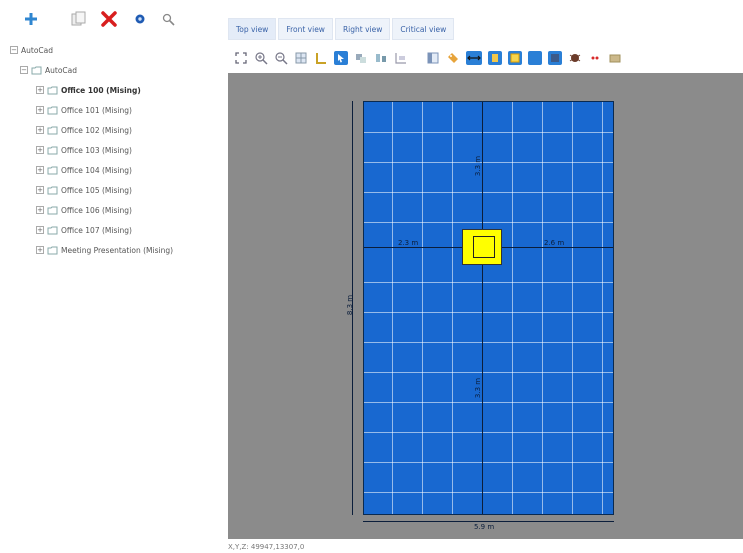 Image resolution: width=743 pixels, height=553 pixels. Describe the element at coordinates (37, 50) in the screenshot. I see `tree-root-label: AutoCad` at that location.